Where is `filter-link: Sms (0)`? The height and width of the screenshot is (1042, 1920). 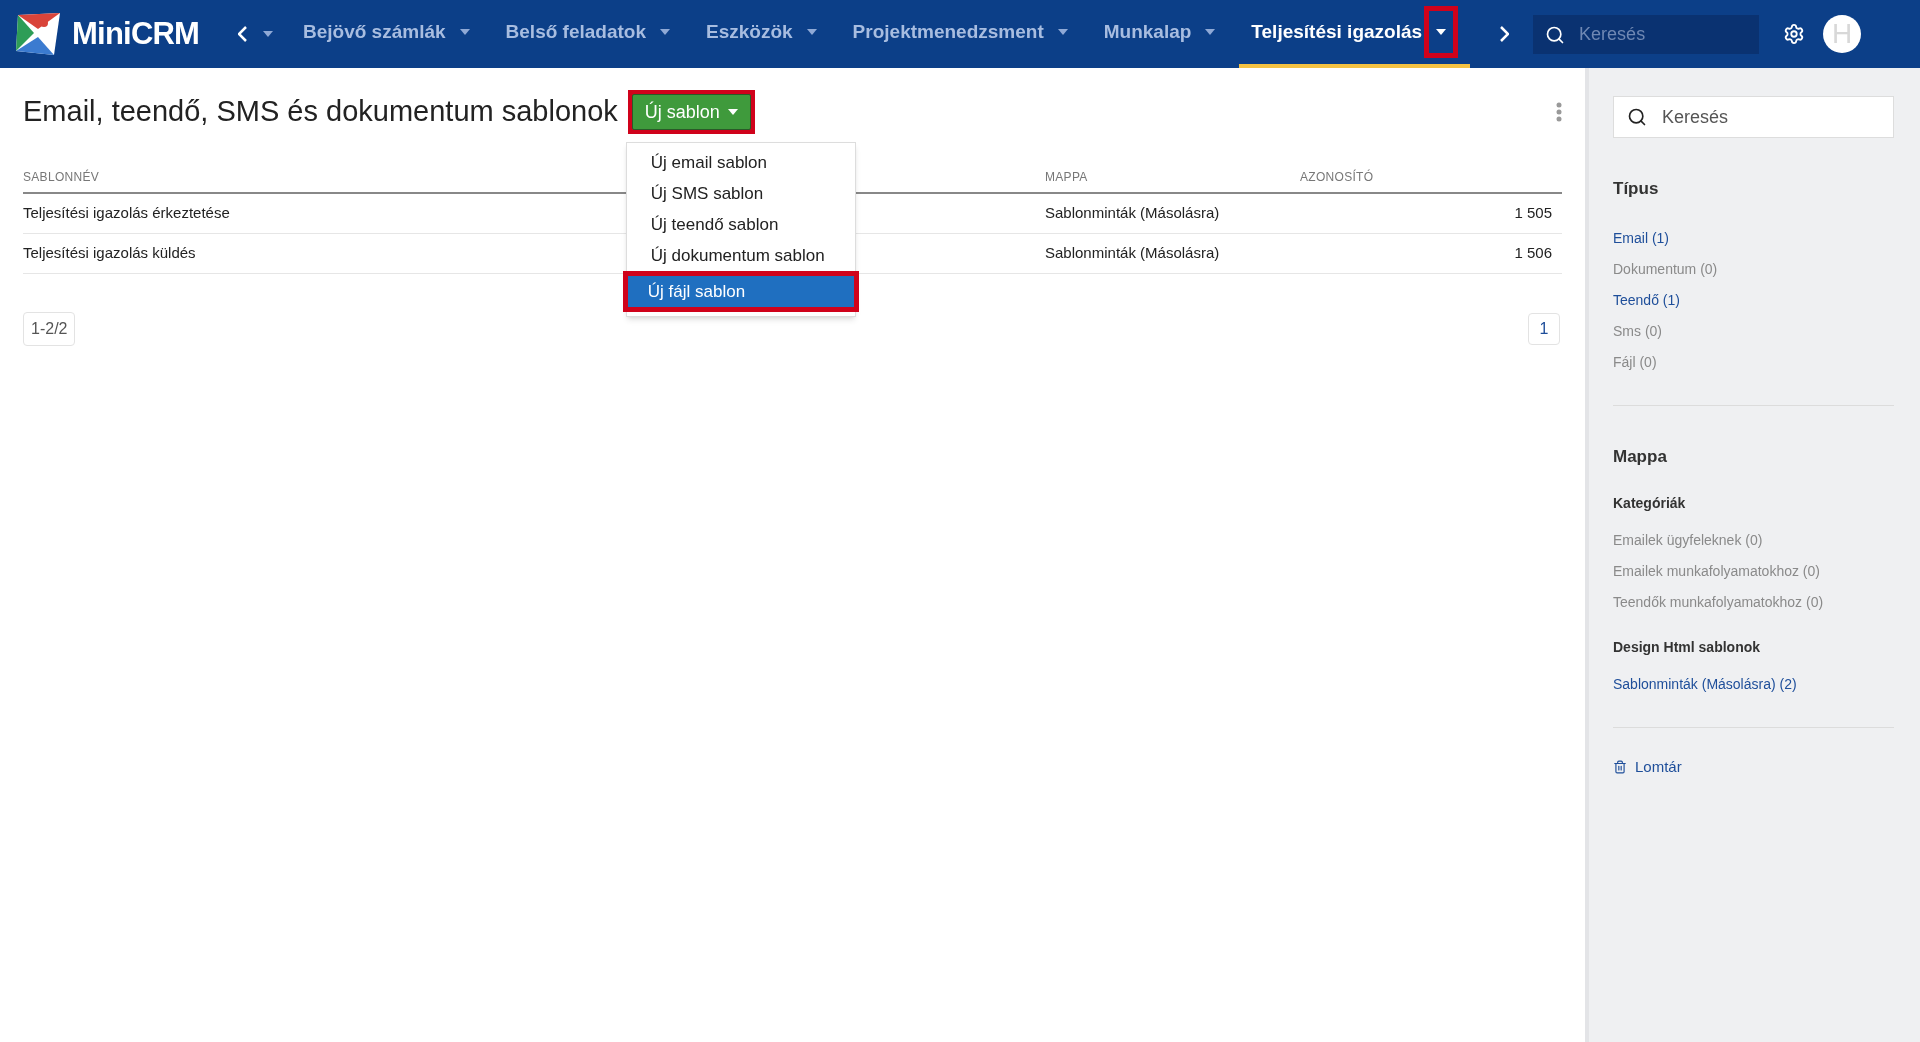 filter-link: Sms (0) is located at coordinates (1637, 331).